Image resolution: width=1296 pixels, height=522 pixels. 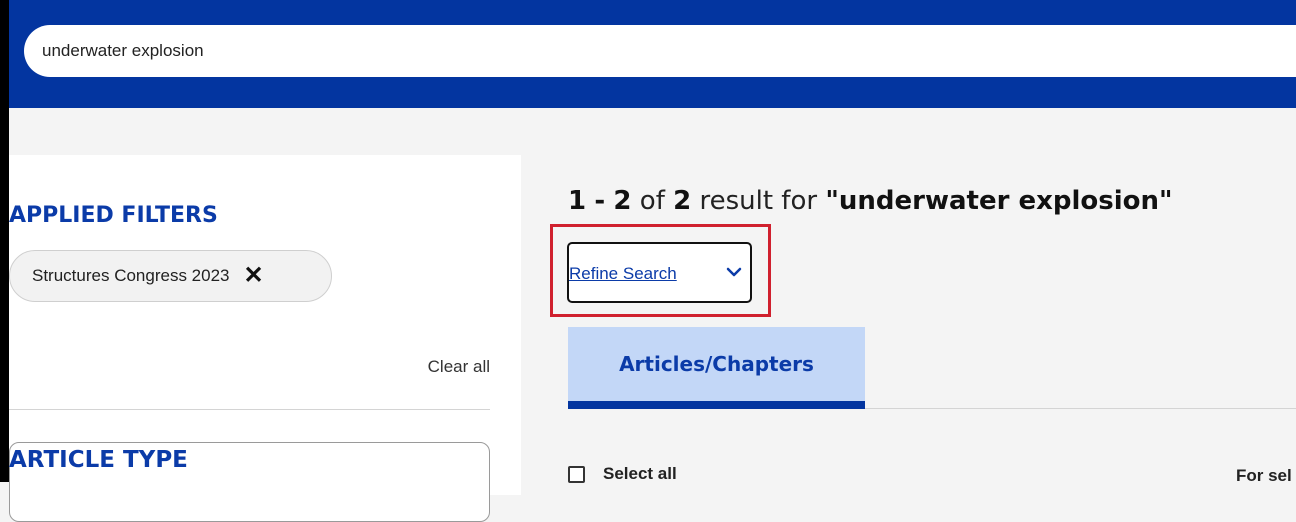 What do you see at coordinates (459, 367) in the screenshot?
I see `clear-all-link: Clear all` at bounding box center [459, 367].